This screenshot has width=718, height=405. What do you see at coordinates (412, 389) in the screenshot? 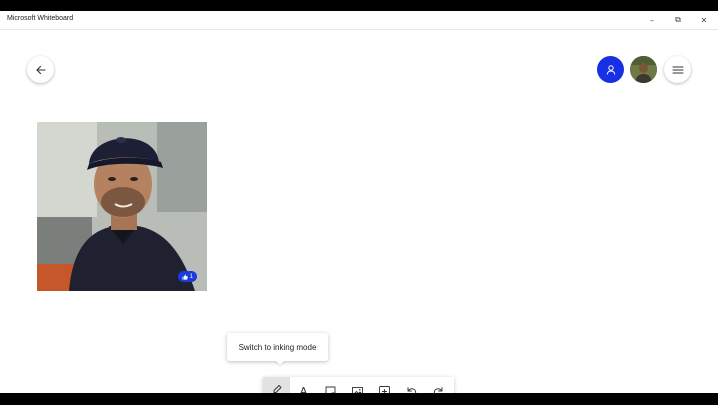
I see `undo-icon` at bounding box center [412, 389].